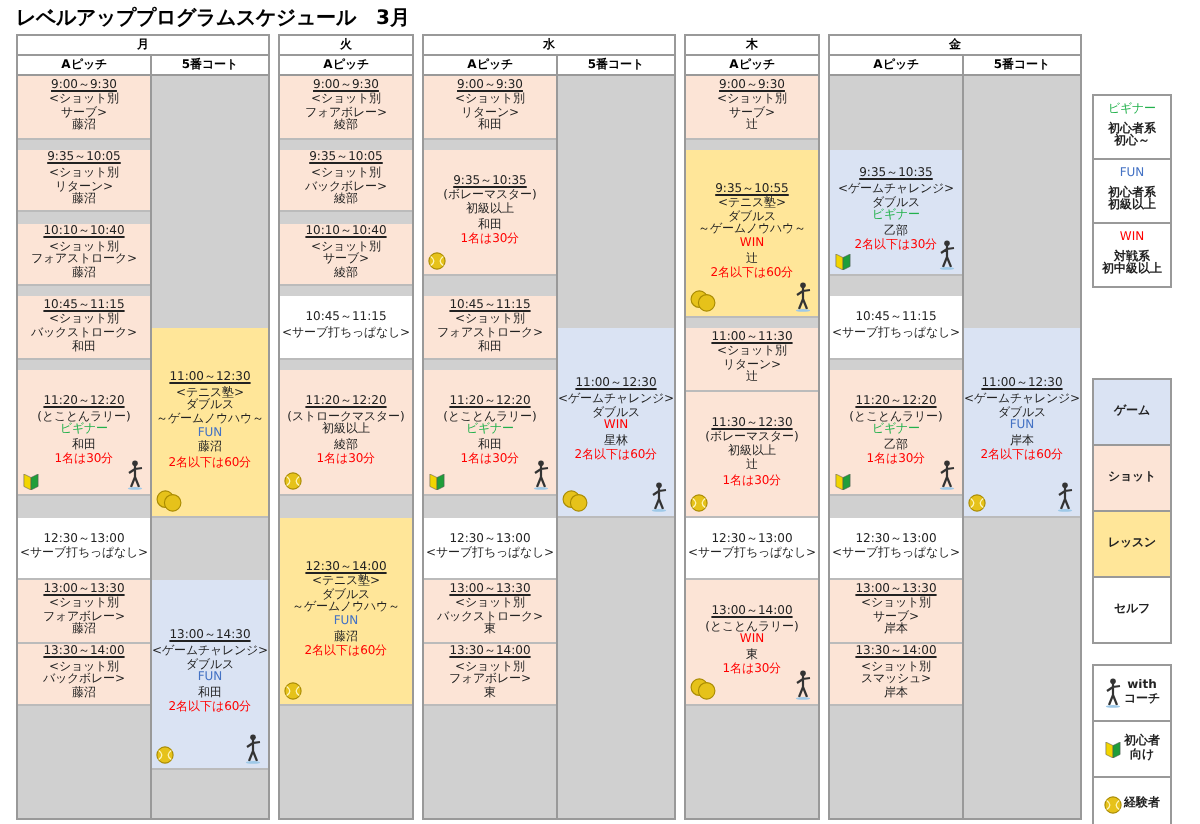 The width and height of the screenshot is (1200, 824). Describe the element at coordinates (214, 20) in the screenshot. I see `page-title: レベルアッププログラムスケジュール 3月` at that location.